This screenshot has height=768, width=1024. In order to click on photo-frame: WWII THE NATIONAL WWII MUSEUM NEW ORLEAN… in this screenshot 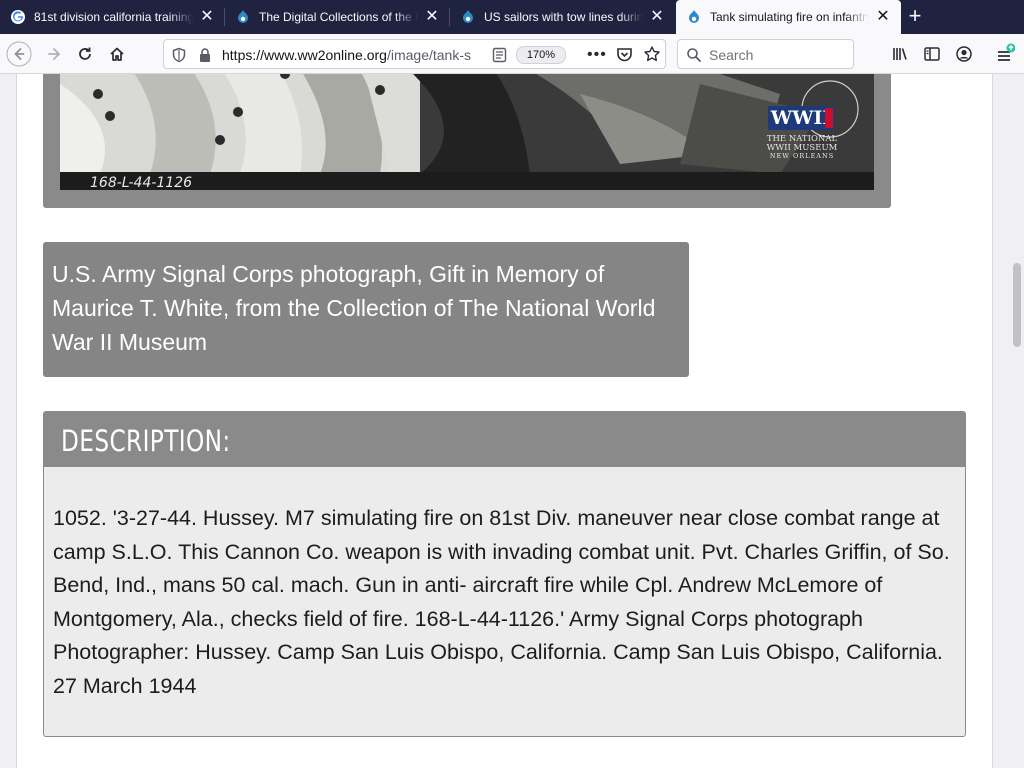, I will do `click(467, 141)`.